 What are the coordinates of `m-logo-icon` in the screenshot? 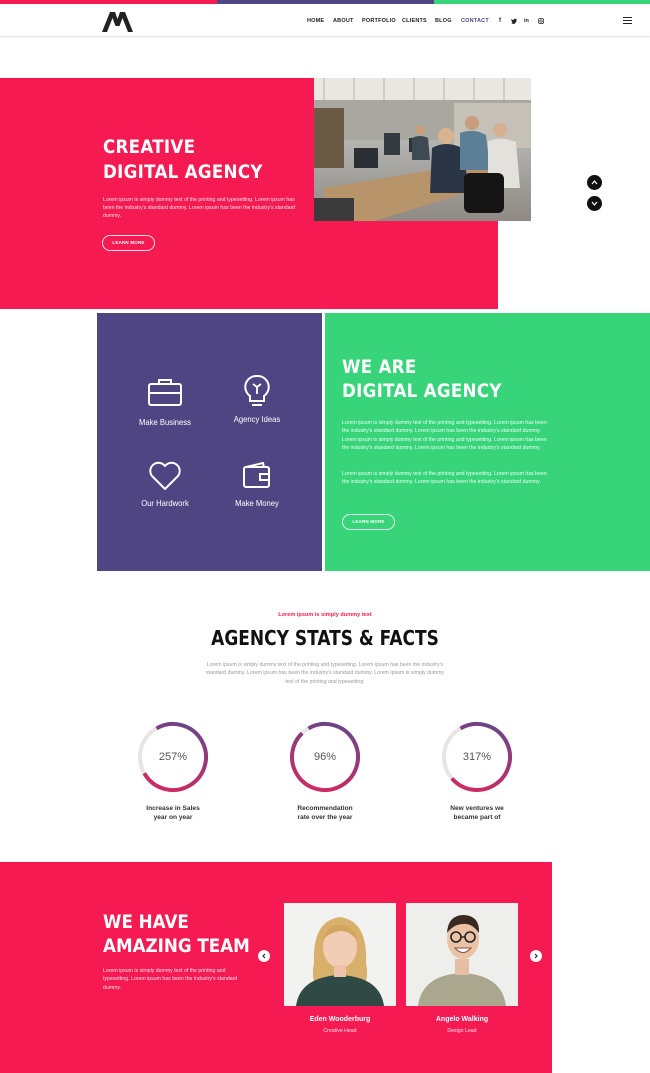 It's located at (117, 22).